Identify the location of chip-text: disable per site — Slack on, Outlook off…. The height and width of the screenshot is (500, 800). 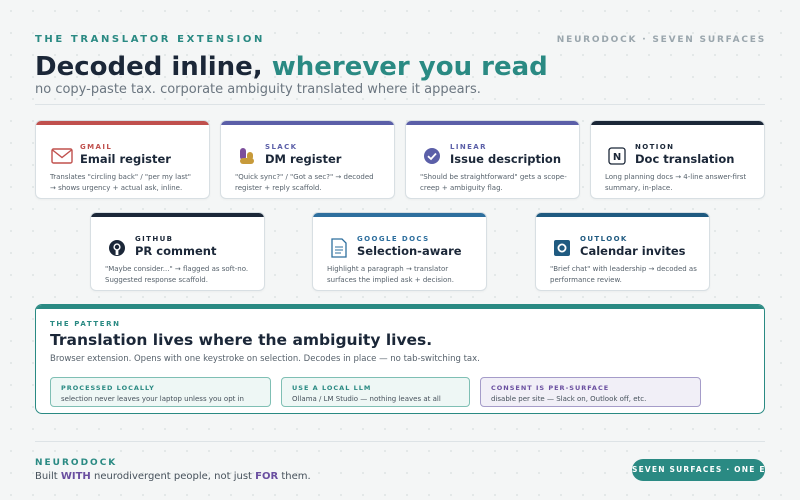
(569, 399).